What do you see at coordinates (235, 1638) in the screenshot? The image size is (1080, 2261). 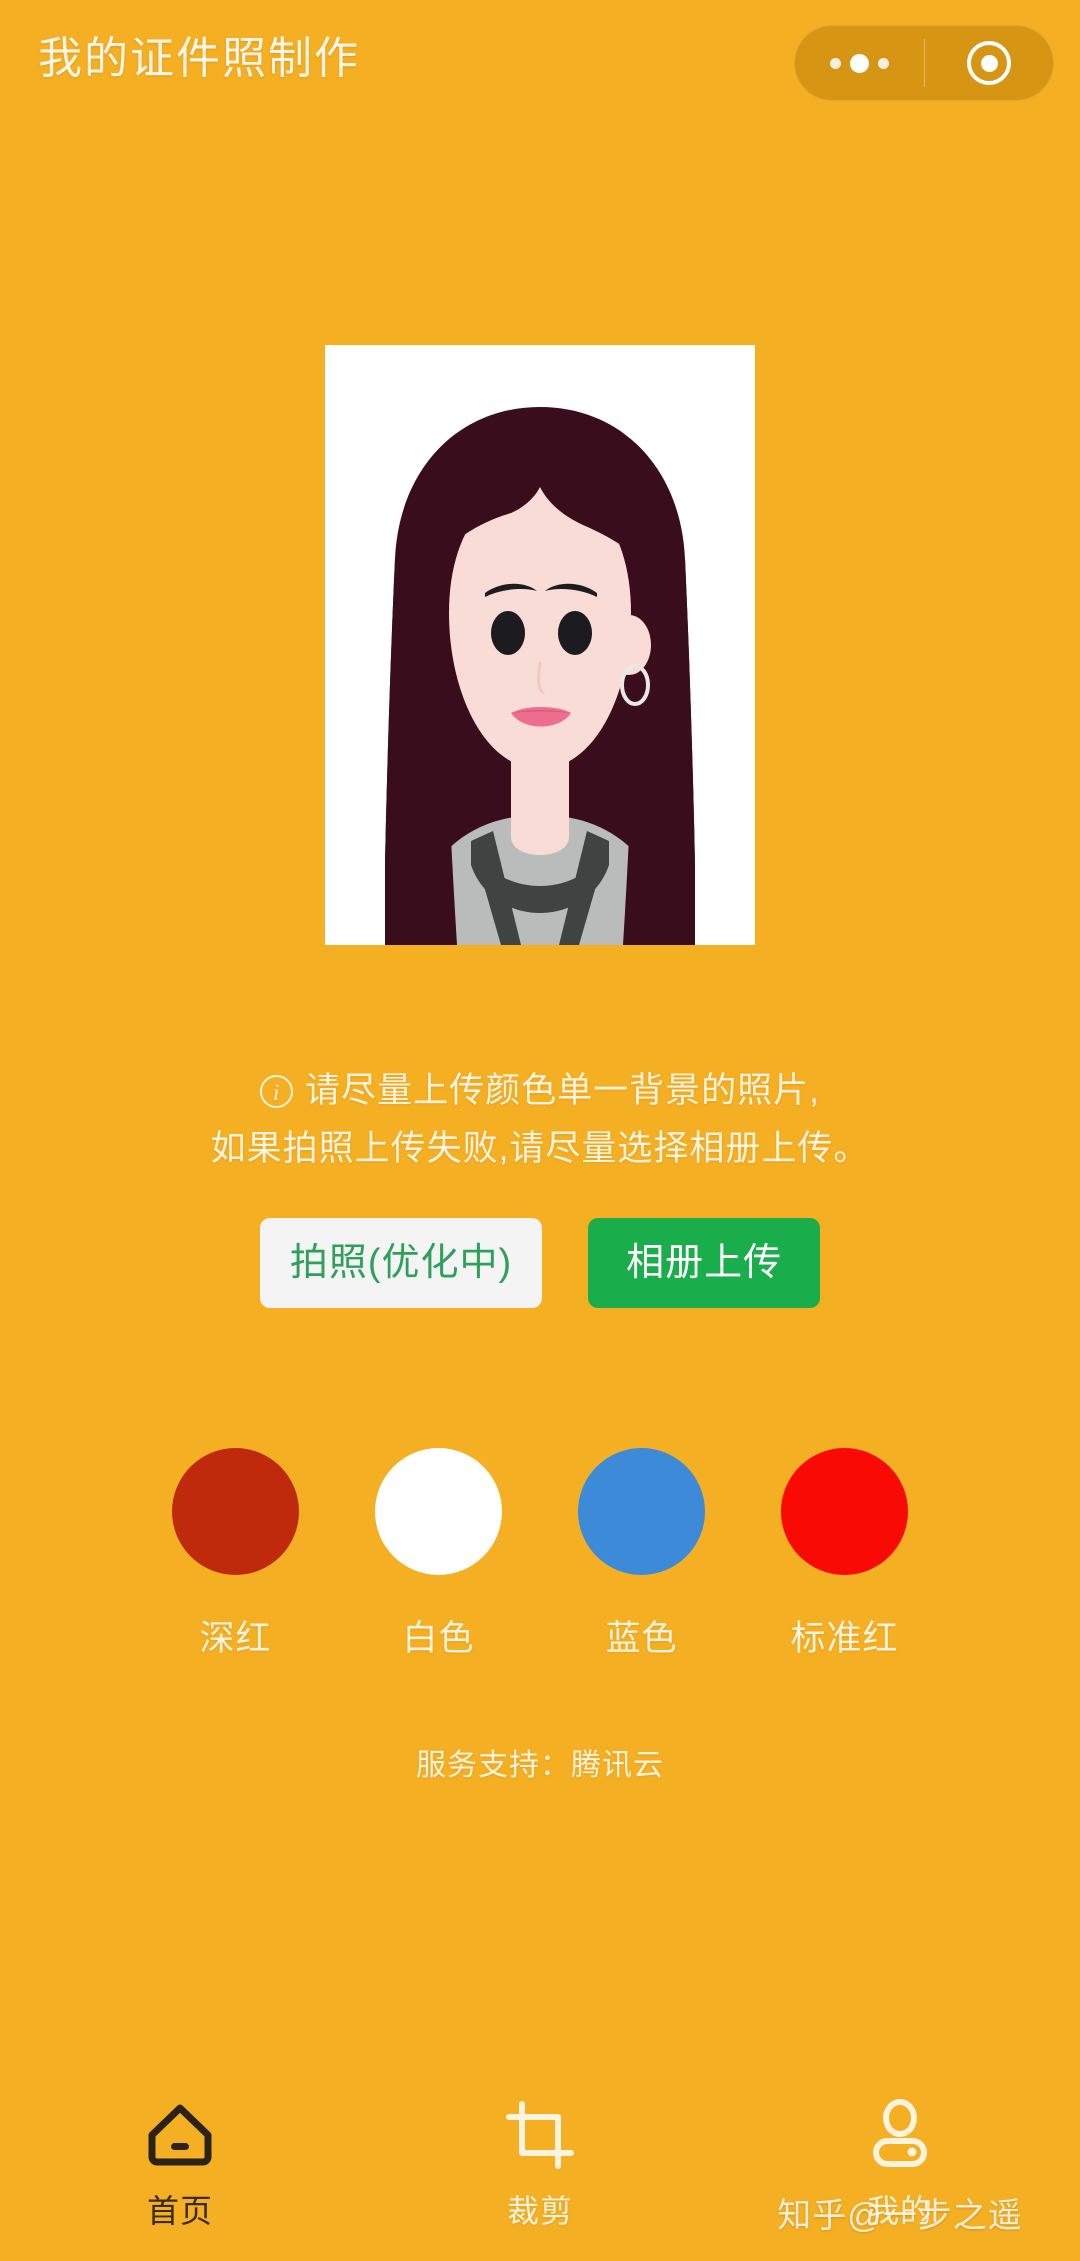 I see `swatch-label-0: 深红` at bounding box center [235, 1638].